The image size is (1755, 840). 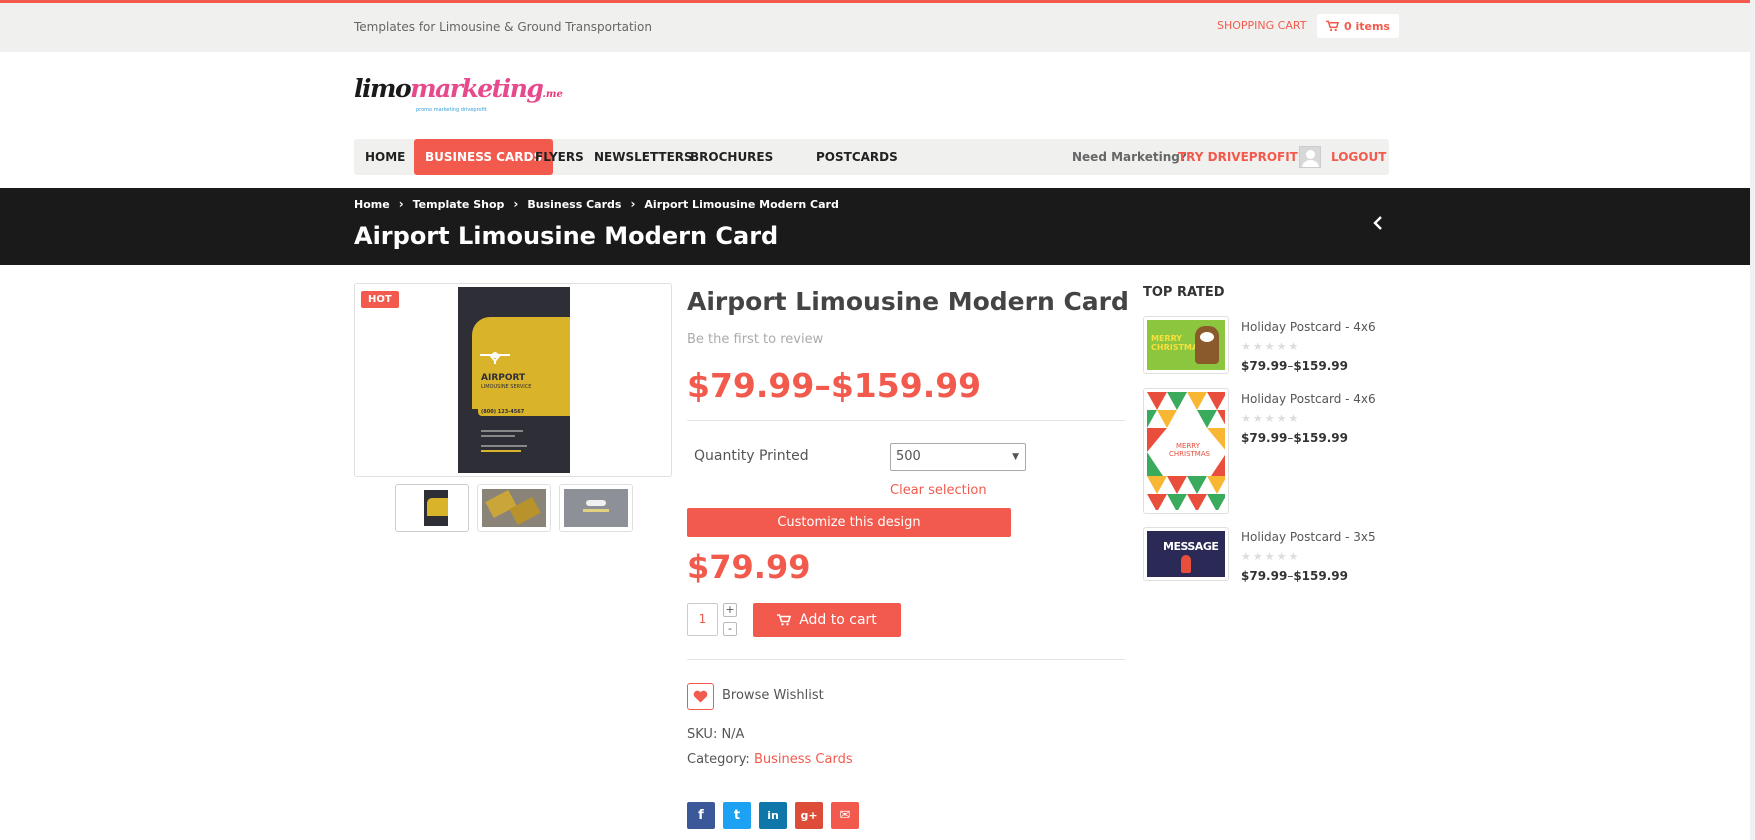 I want to click on chevron-down-icon: ▼, so click(x=1015, y=457).